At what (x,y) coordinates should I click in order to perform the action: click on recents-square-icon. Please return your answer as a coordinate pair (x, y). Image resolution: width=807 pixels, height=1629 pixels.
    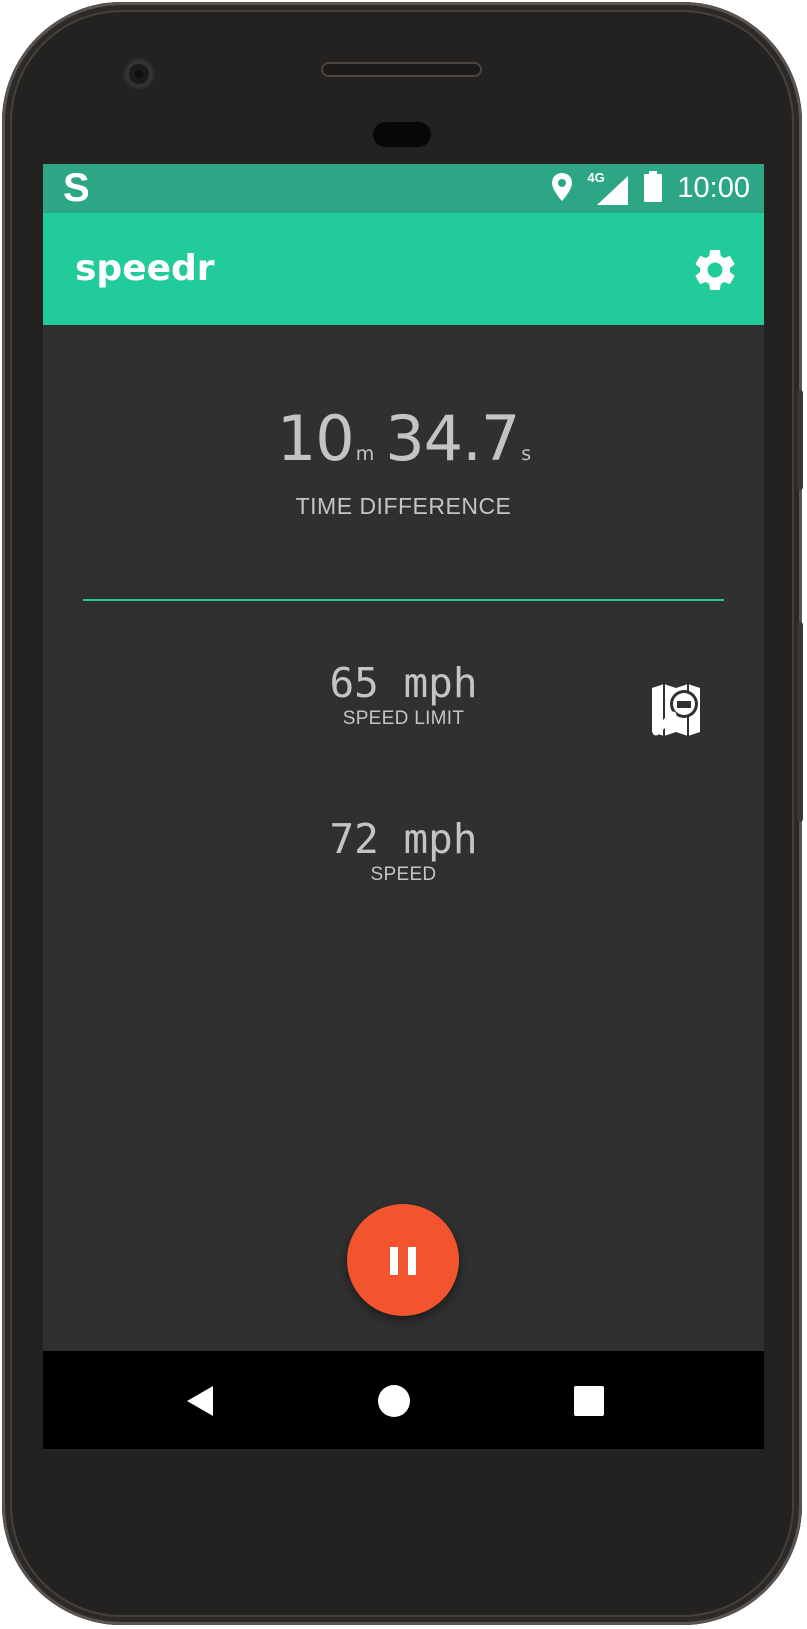
    Looking at the image, I should click on (589, 1401).